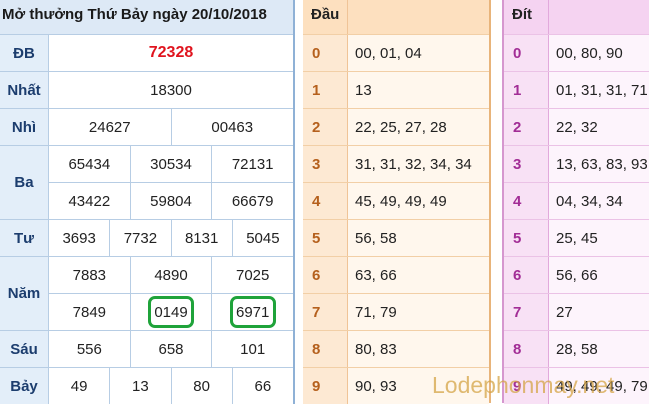 The height and width of the screenshot is (404, 649). What do you see at coordinates (146, 89) in the screenshot?
I see `prize-row: Nhất 18300` at bounding box center [146, 89].